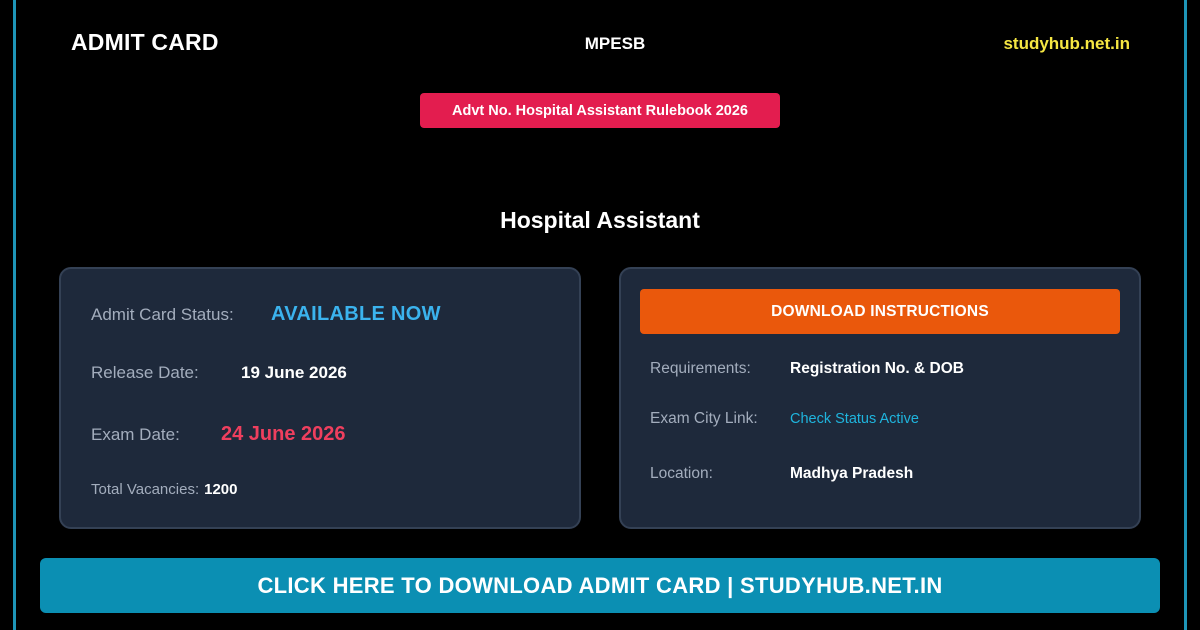 The height and width of the screenshot is (630, 1200). What do you see at coordinates (877, 368) in the screenshot?
I see `requirements-value: Registration No. & DOB` at bounding box center [877, 368].